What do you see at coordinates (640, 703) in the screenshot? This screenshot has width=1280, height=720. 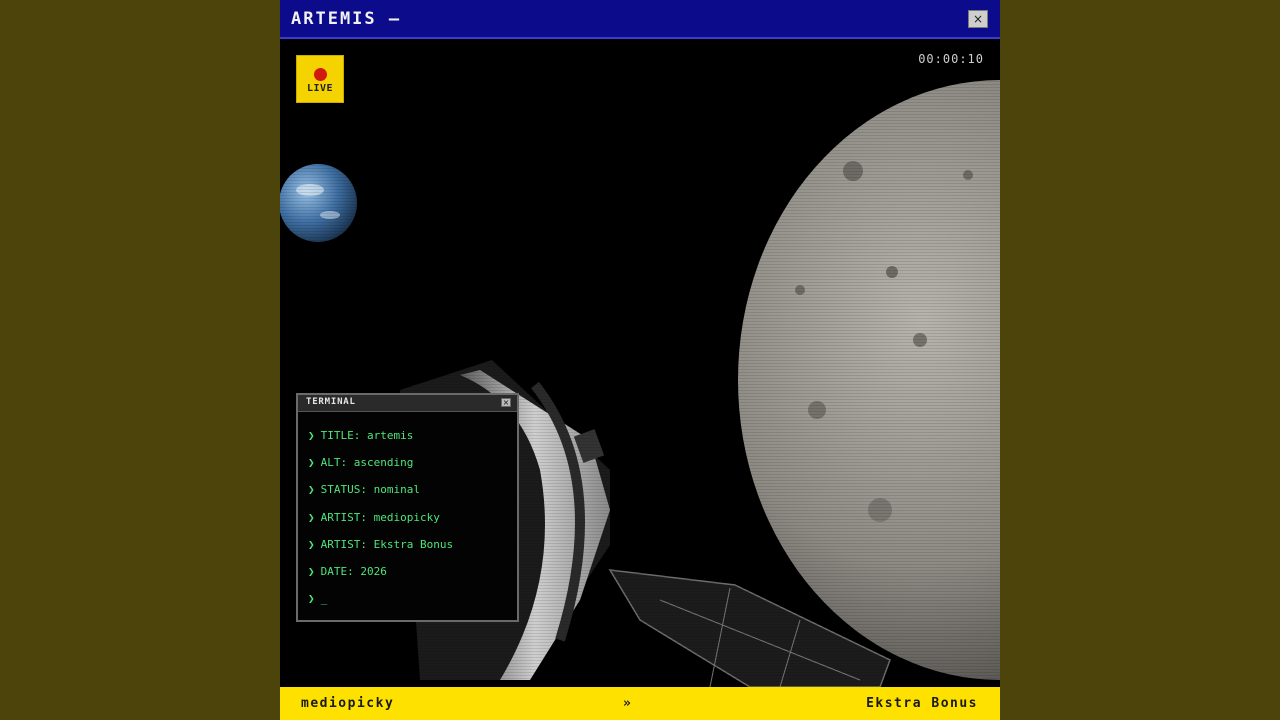 I see `now-playing-bar: mediopicky » Ekstra Bonus` at bounding box center [640, 703].